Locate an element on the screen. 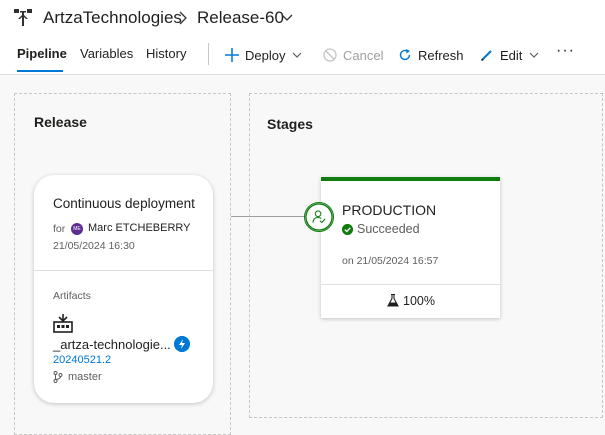 This screenshot has height=435, width=605. trigger-icon is located at coordinates (182, 344).